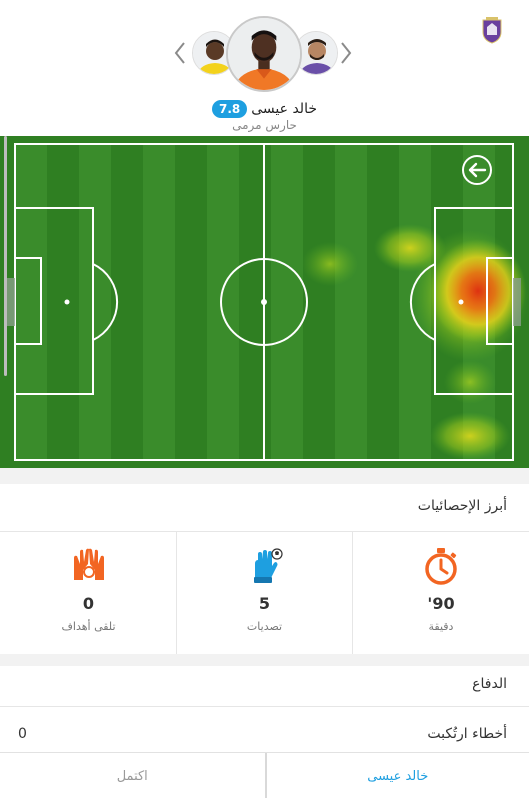 Image resolution: width=529 pixels, height=798 pixels. What do you see at coordinates (467, 734) in the screenshot?
I see `fouls-committed-label: أخطاء ارتُكبت` at bounding box center [467, 734].